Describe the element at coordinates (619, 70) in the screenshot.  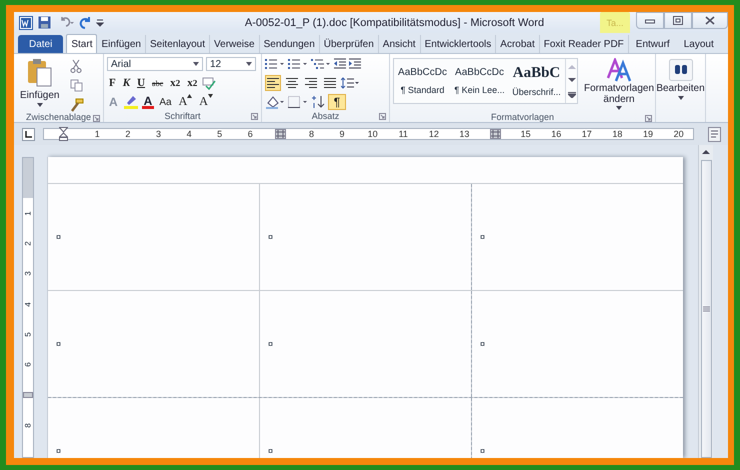
I see `styles-letters-icon` at that location.